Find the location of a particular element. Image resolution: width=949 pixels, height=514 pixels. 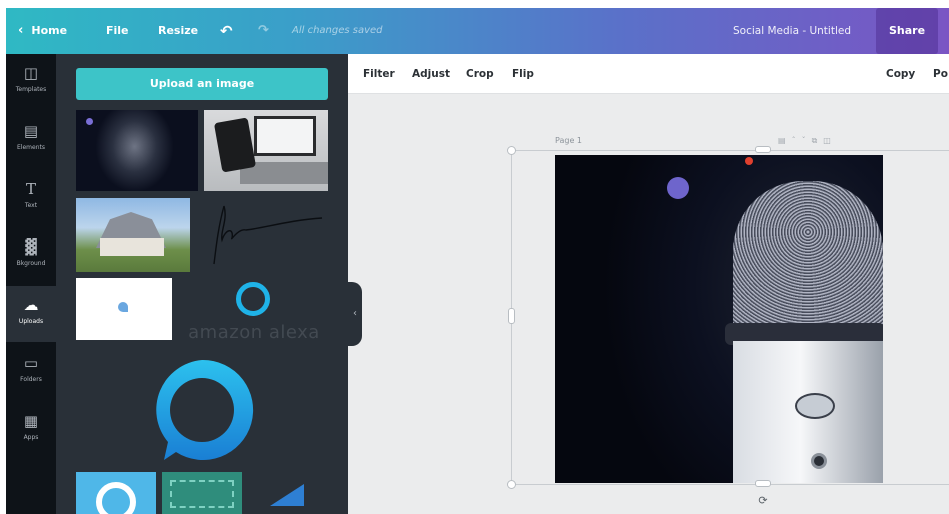

rail-item-label: Elements is located at coordinates (31, 147).